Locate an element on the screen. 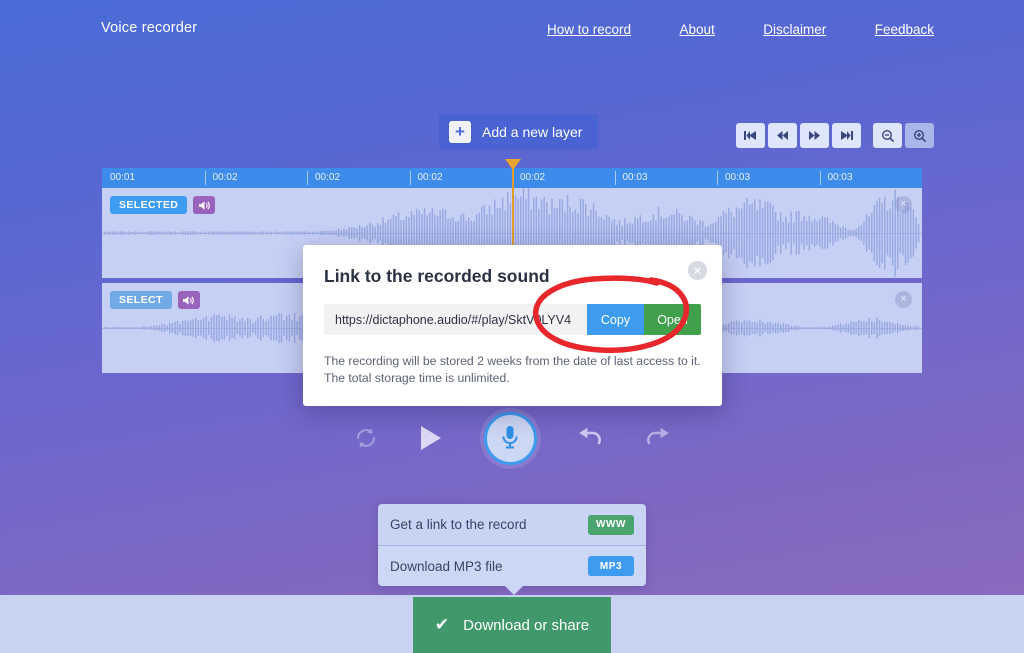 This screenshot has height=653, width=1024. share-link-input is located at coordinates (455, 319).